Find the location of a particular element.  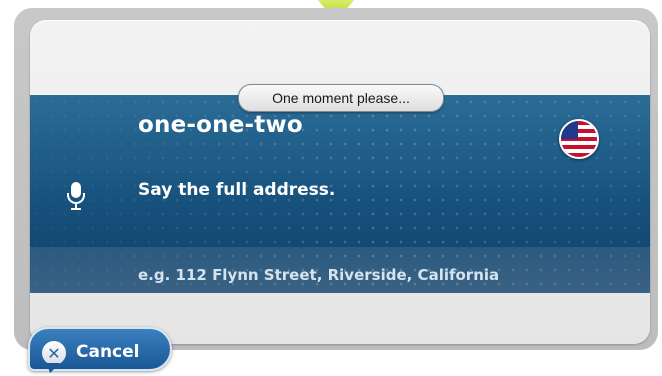

us-flag-icon is located at coordinates (579, 139).